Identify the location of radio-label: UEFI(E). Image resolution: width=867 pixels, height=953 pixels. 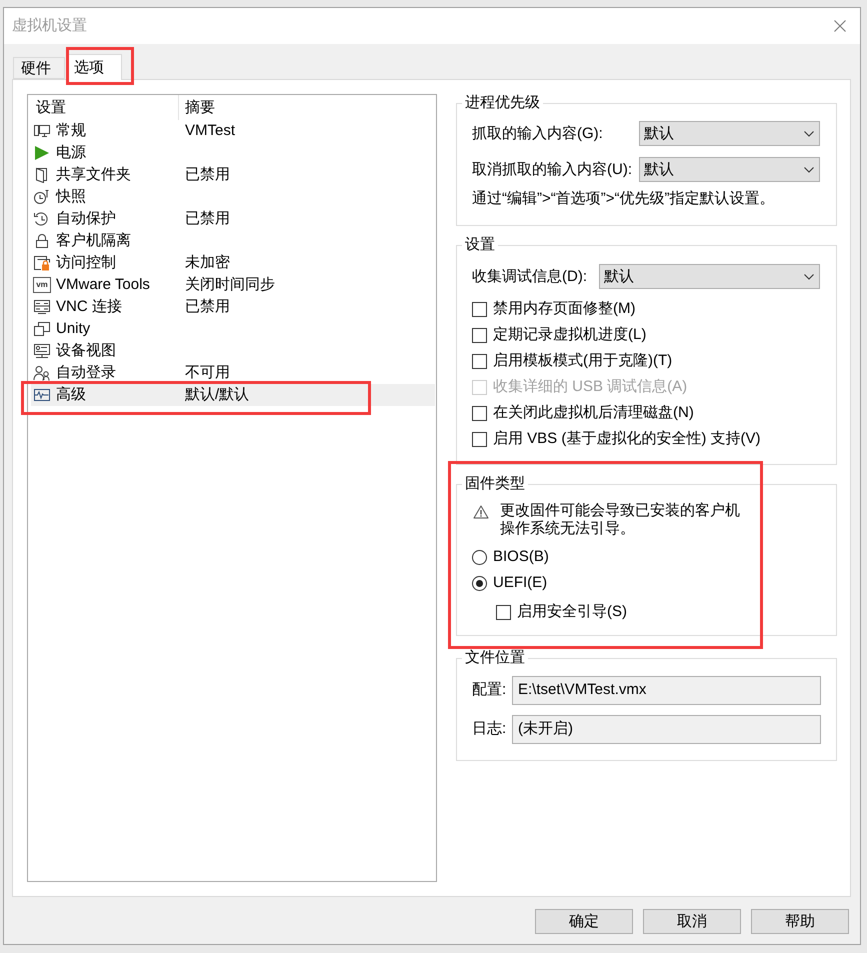
(520, 583).